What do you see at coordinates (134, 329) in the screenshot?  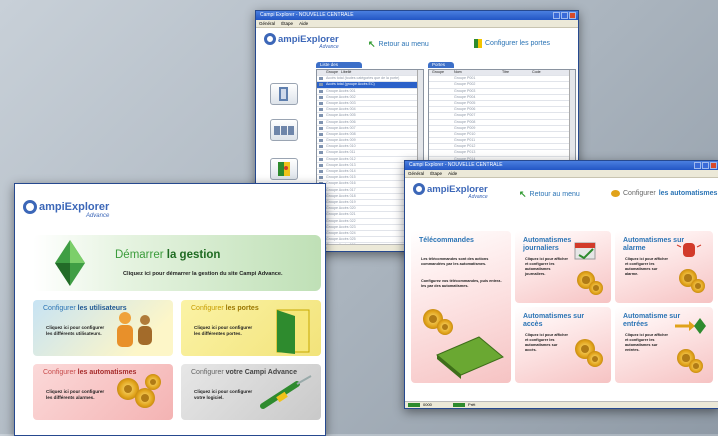 I see `users-icon` at bounding box center [134, 329].